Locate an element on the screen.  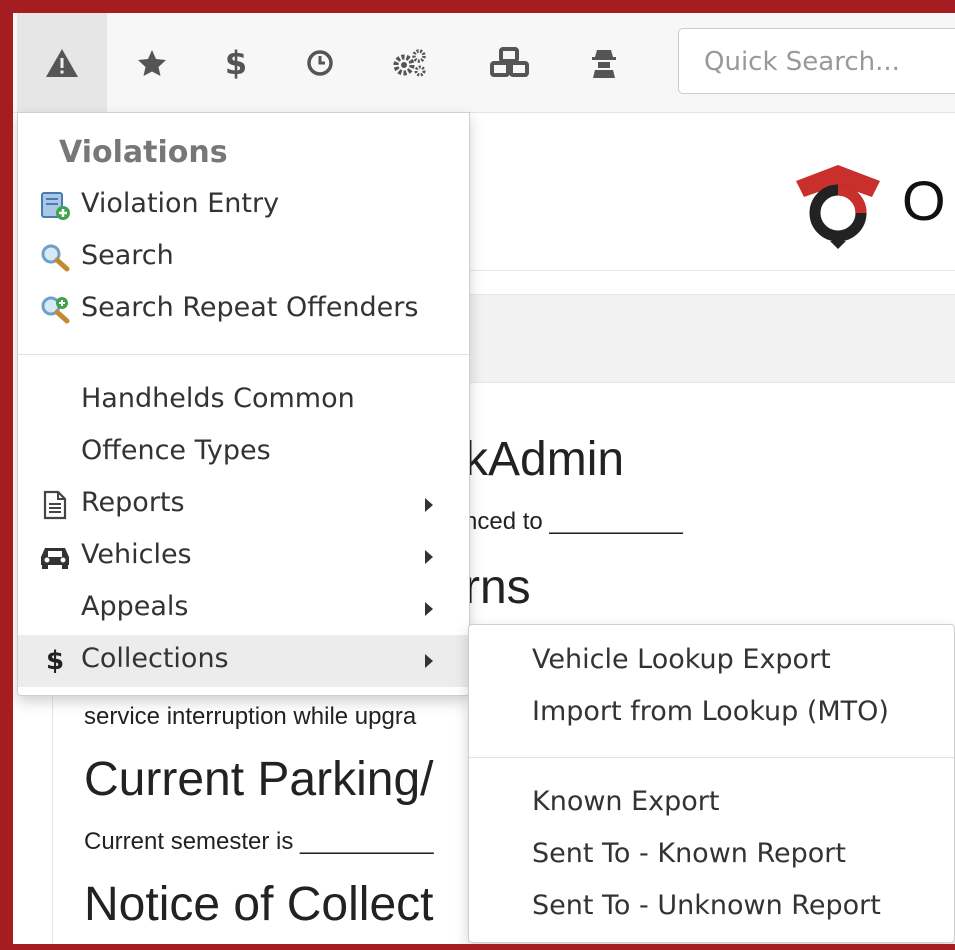
submenu-item-label: Sent To - Known Report is located at coordinates (689, 853).